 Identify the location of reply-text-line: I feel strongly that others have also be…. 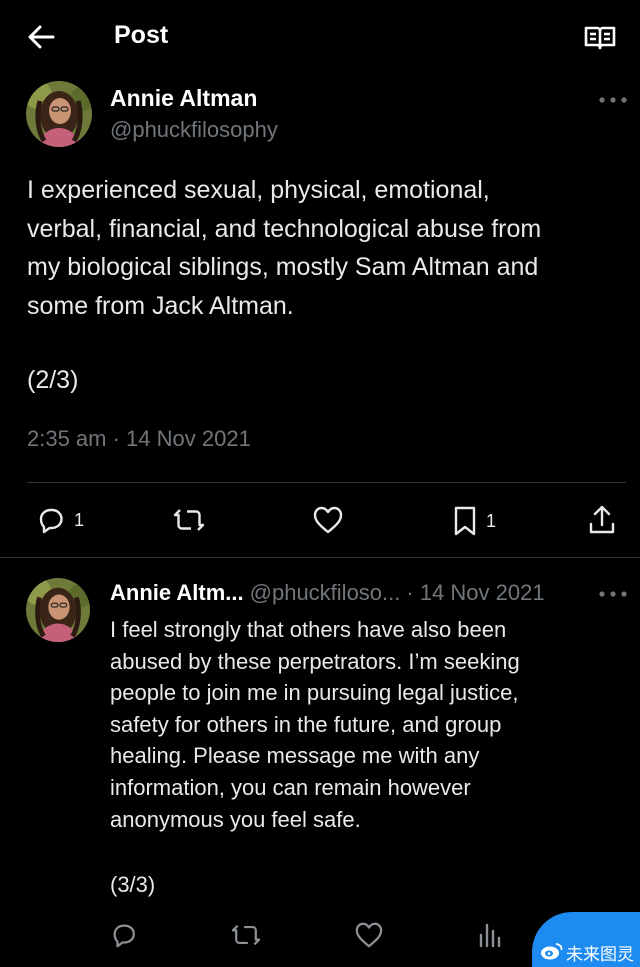
(308, 629).